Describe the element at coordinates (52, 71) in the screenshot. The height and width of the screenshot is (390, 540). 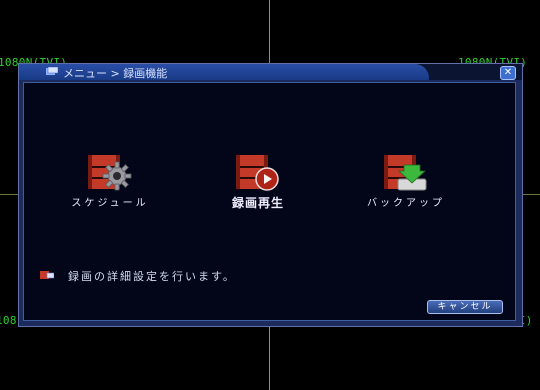
I see `menu-icon` at that location.